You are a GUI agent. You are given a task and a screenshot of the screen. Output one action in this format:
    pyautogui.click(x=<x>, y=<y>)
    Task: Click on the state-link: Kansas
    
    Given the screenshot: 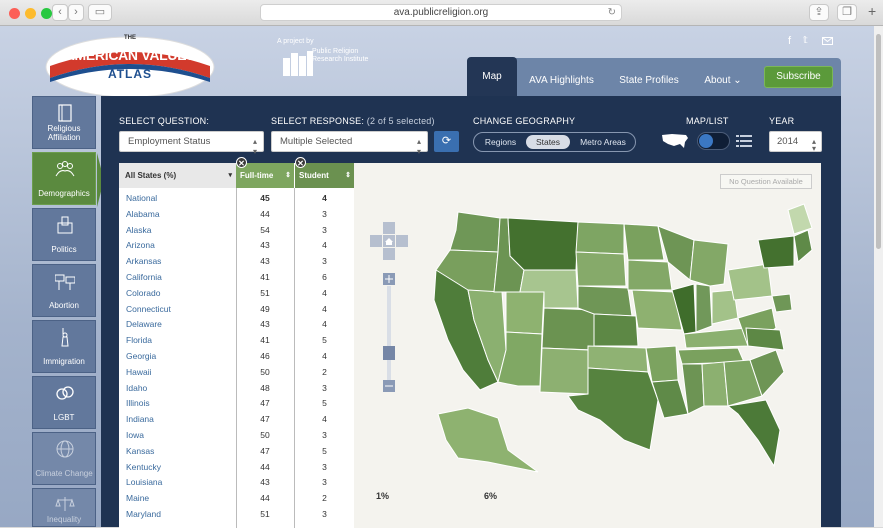 What is the action you would take?
    pyautogui.click(x=140, y=452)
    